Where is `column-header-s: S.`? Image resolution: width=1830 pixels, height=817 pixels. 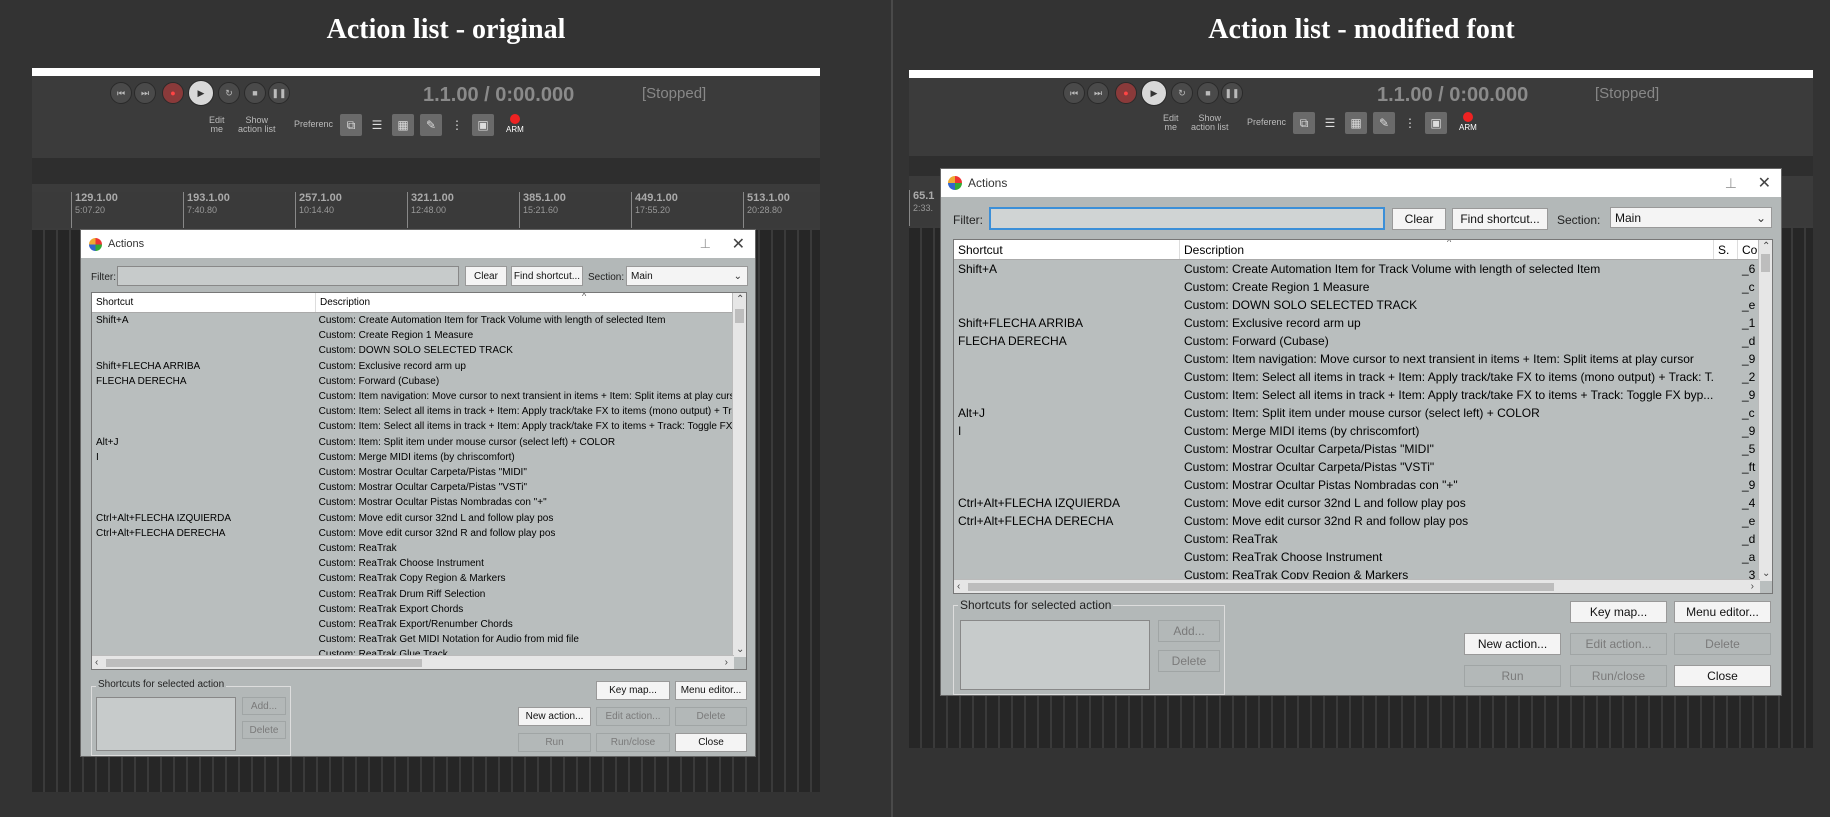 column-header-s: S. is located at coordinates (1726, 249).